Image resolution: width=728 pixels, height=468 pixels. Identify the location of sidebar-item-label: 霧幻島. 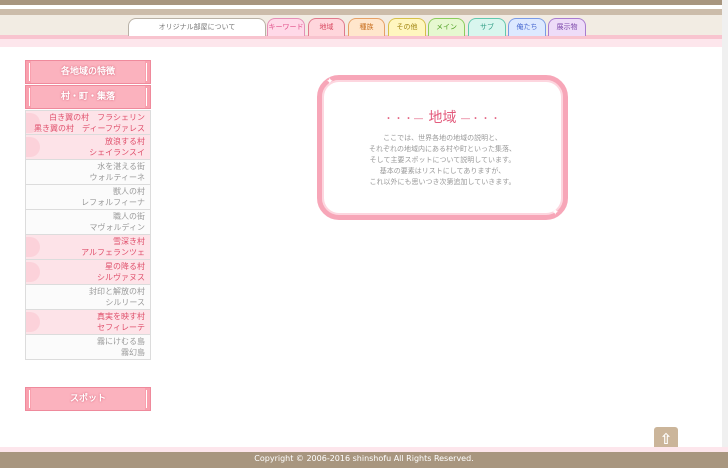
(133, 352).